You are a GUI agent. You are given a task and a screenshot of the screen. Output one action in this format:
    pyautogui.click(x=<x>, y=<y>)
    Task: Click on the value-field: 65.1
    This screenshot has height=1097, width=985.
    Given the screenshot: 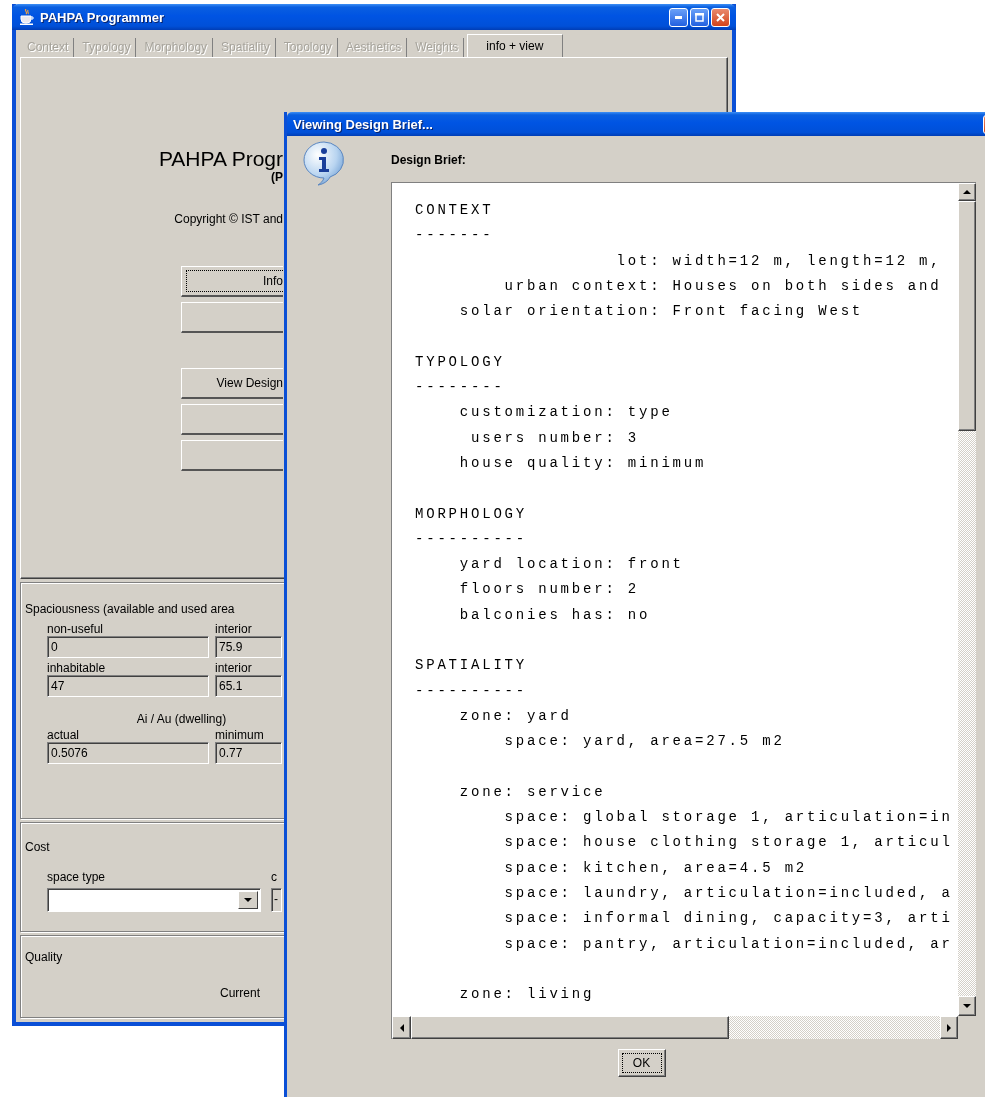 What is the action you would take?
    pyautogui.click(x=248, y=686)
    